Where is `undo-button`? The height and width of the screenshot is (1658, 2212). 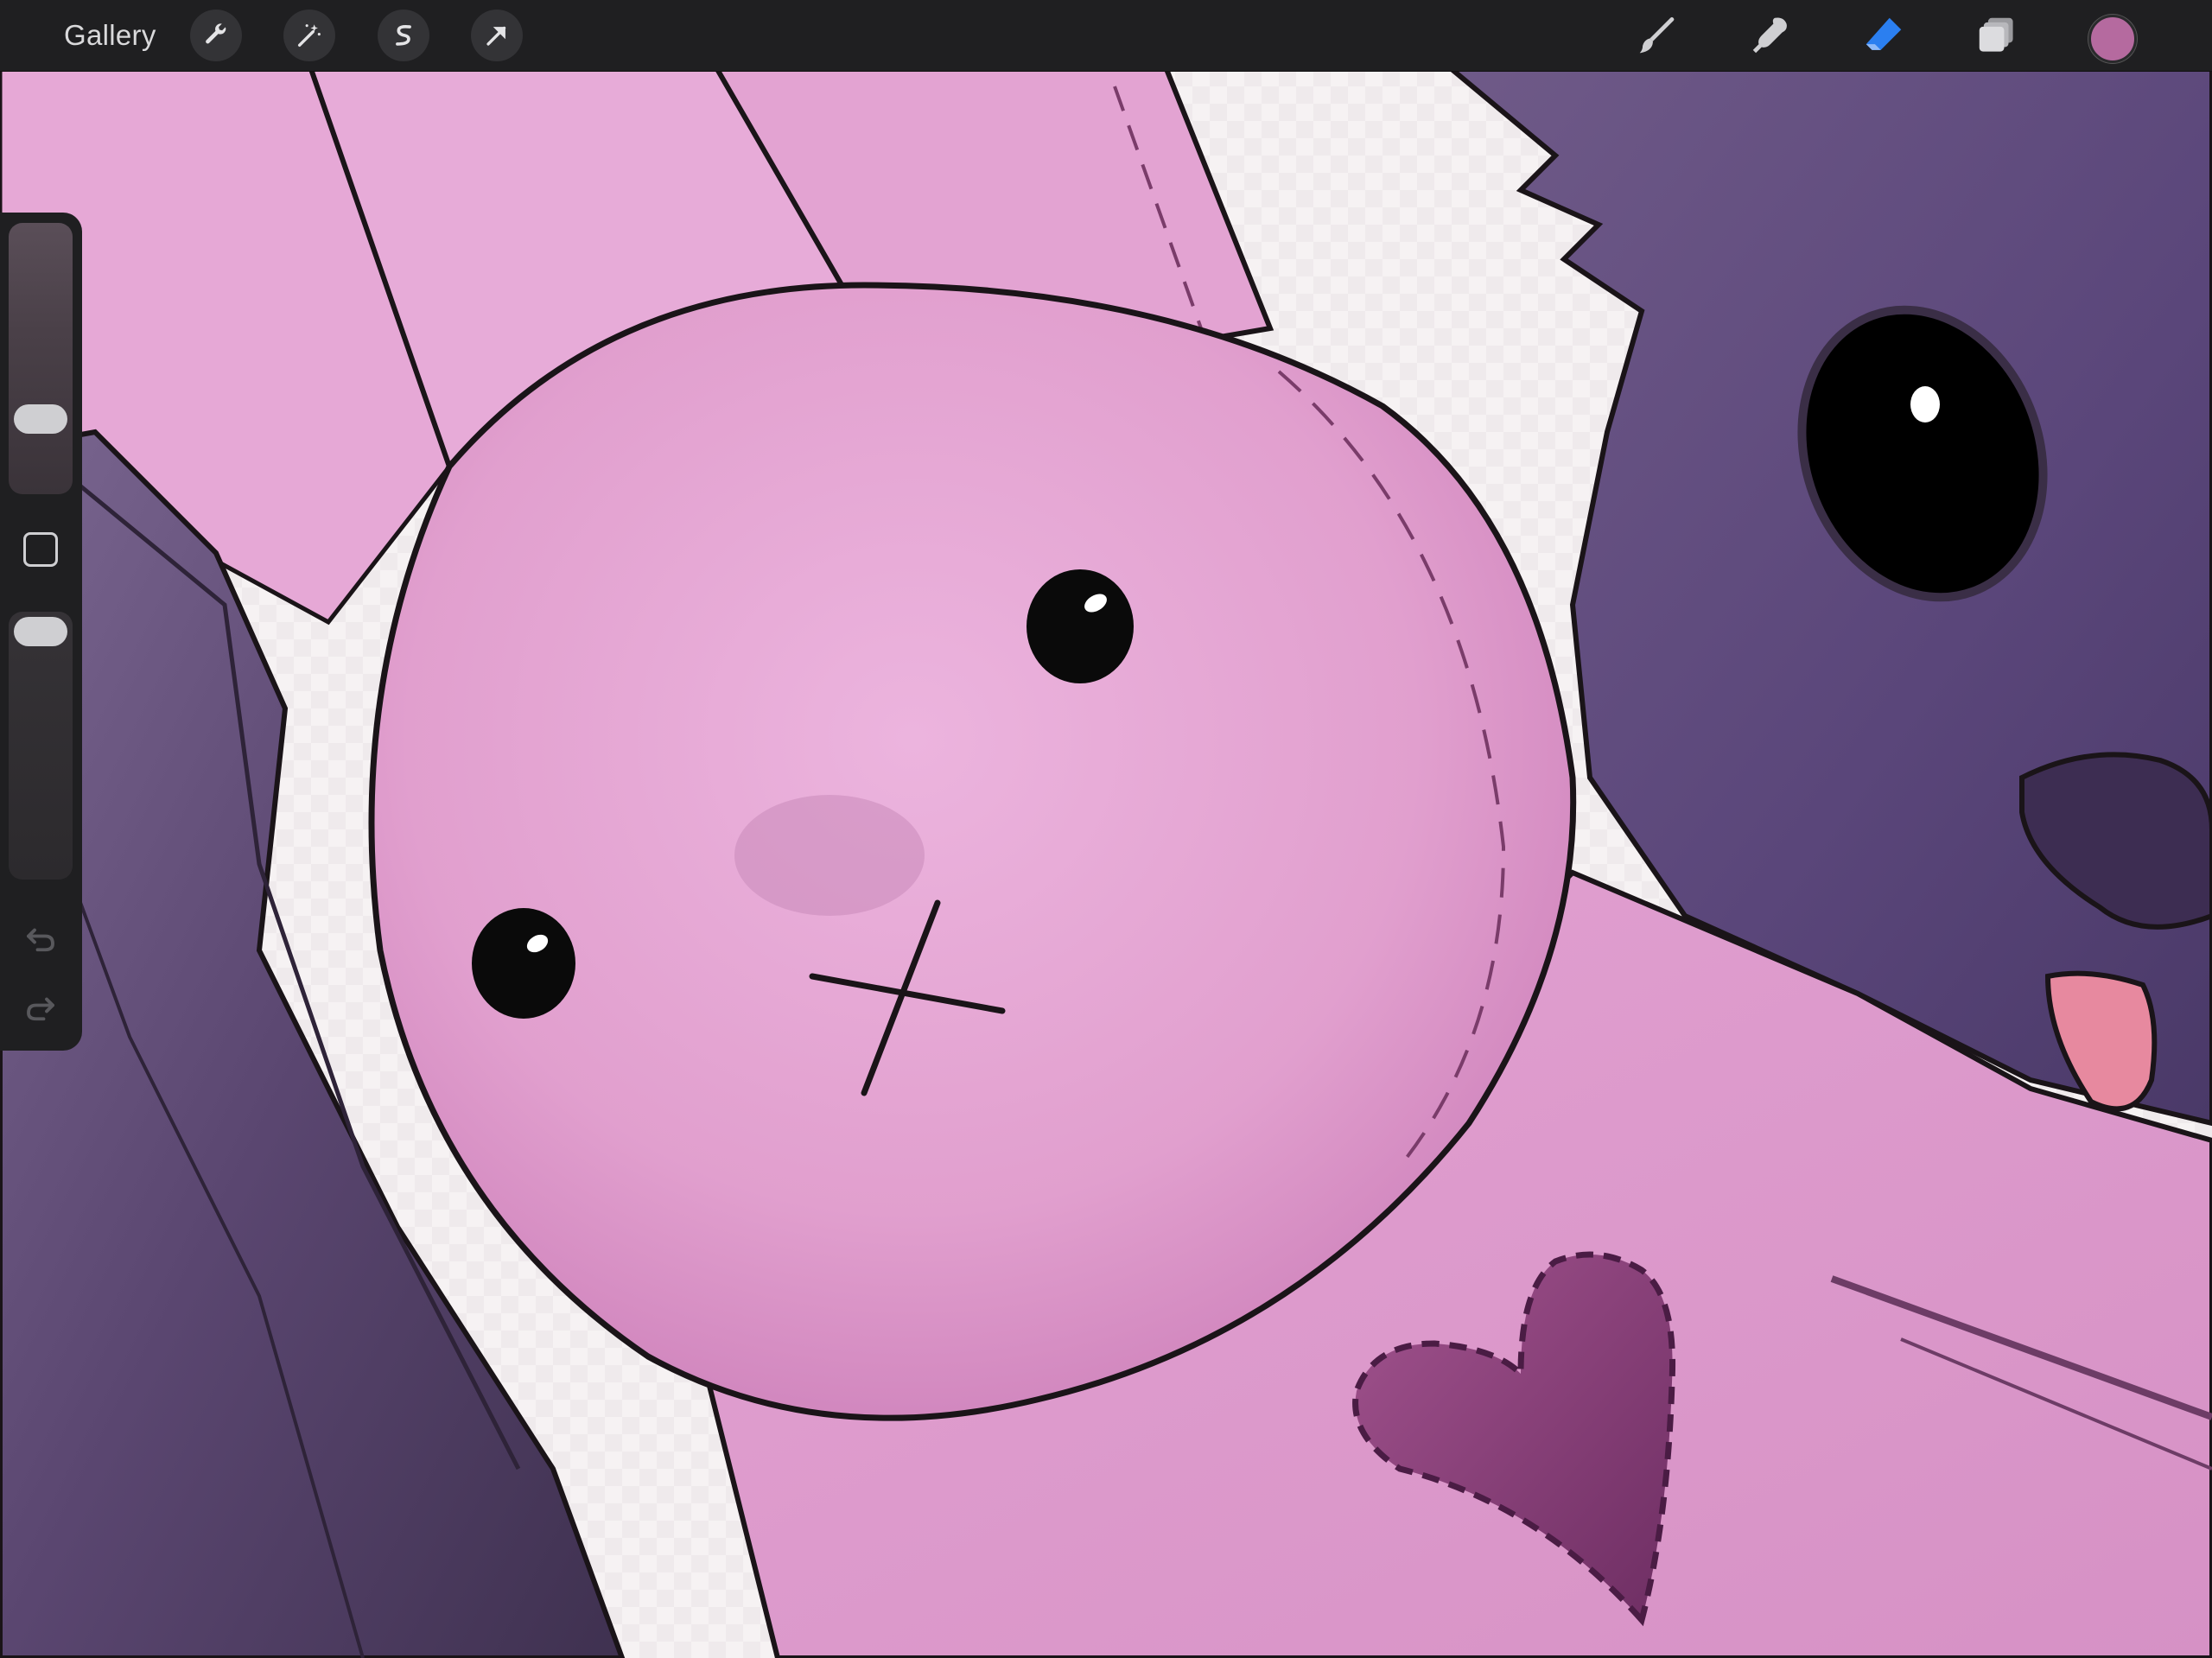 undo-button is located at coordinates (40, 939).